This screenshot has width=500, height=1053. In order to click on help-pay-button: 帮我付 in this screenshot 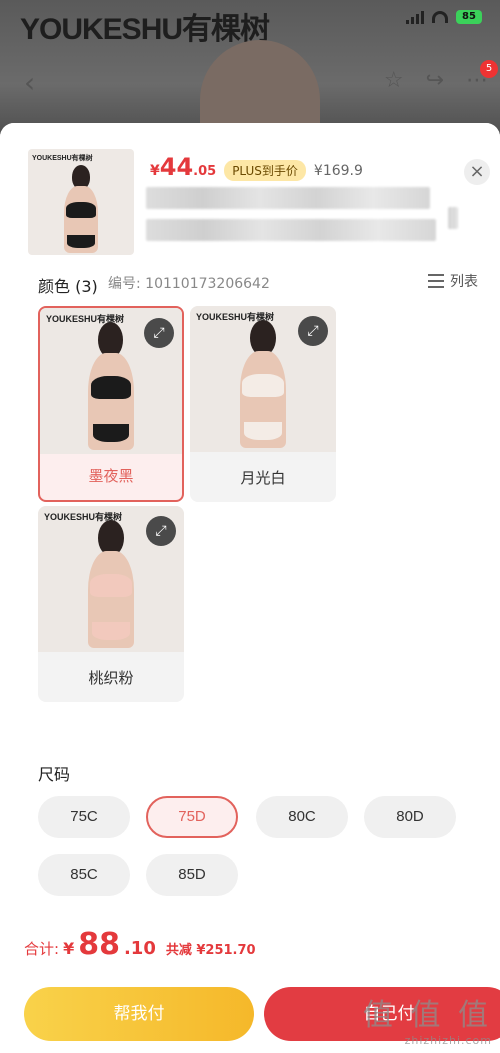, I will do `click(139, 1014)`.